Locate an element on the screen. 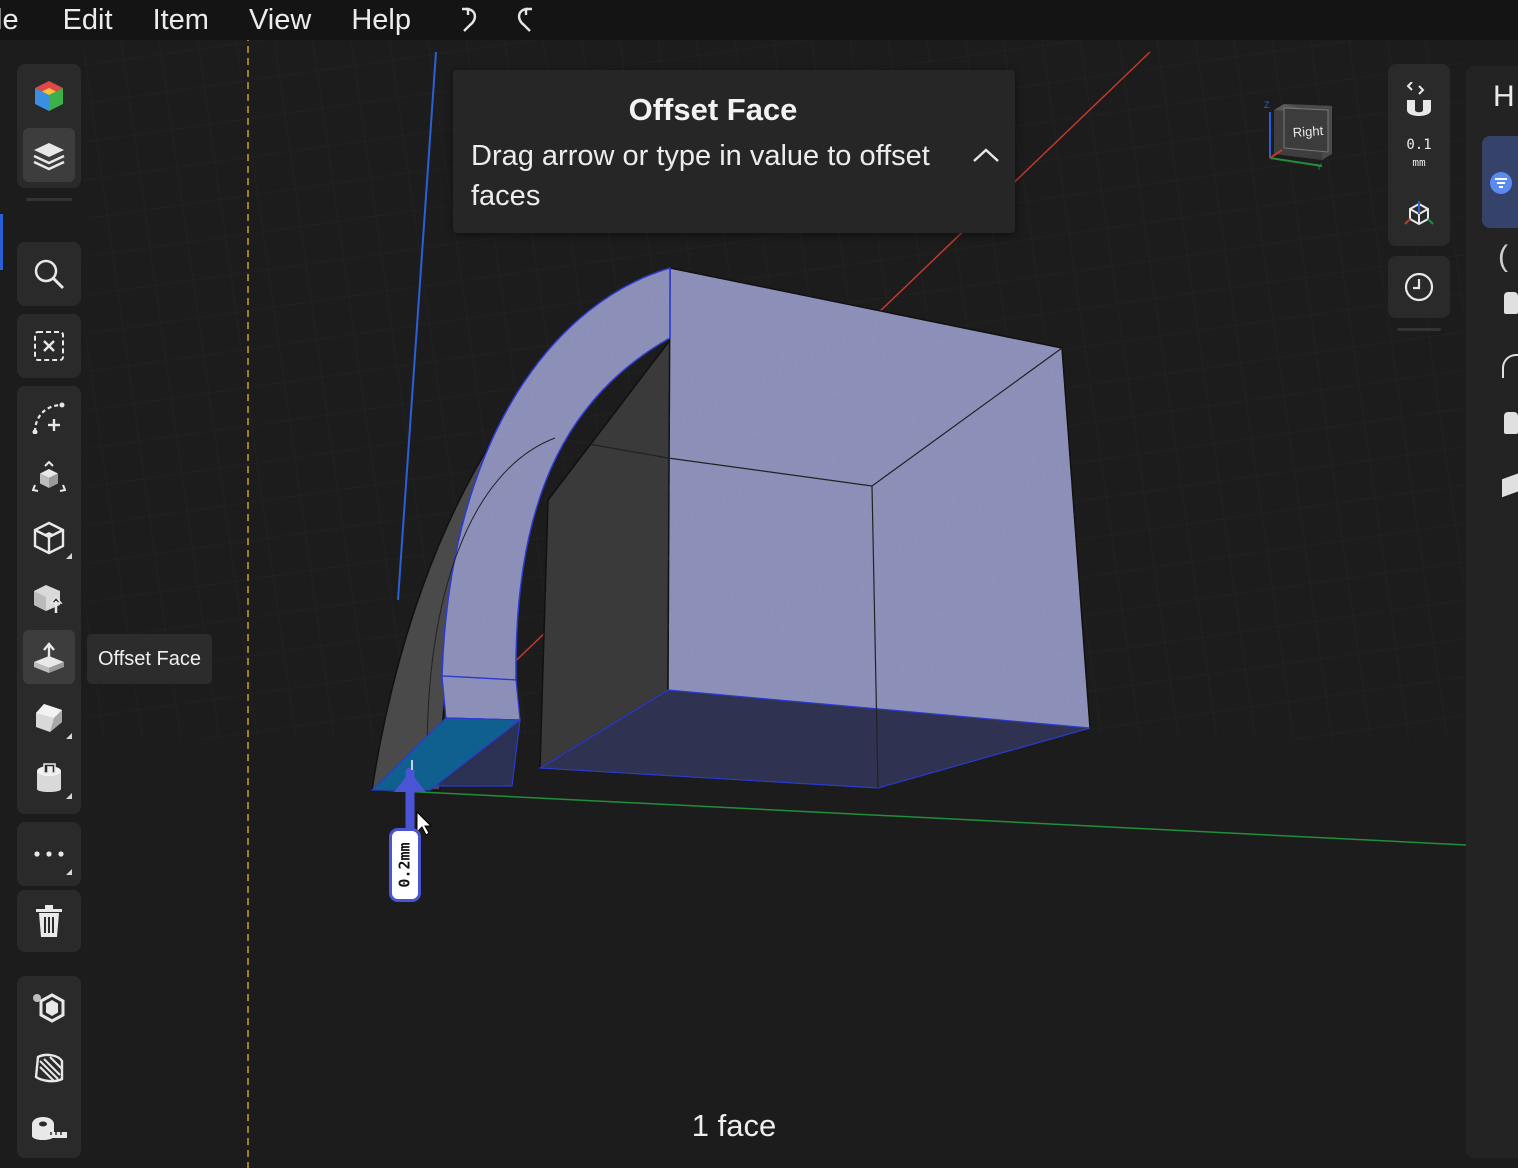 The width and height of the screenshot is (1518, 1168). arc-block-top is located at coordinates (481, 698).